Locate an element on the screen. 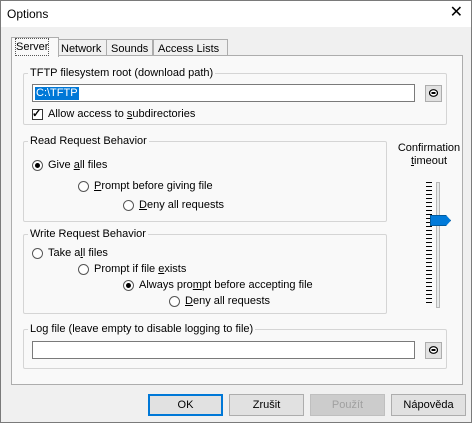  title-bar: Options ✕ is located at coordinates (236, 14).